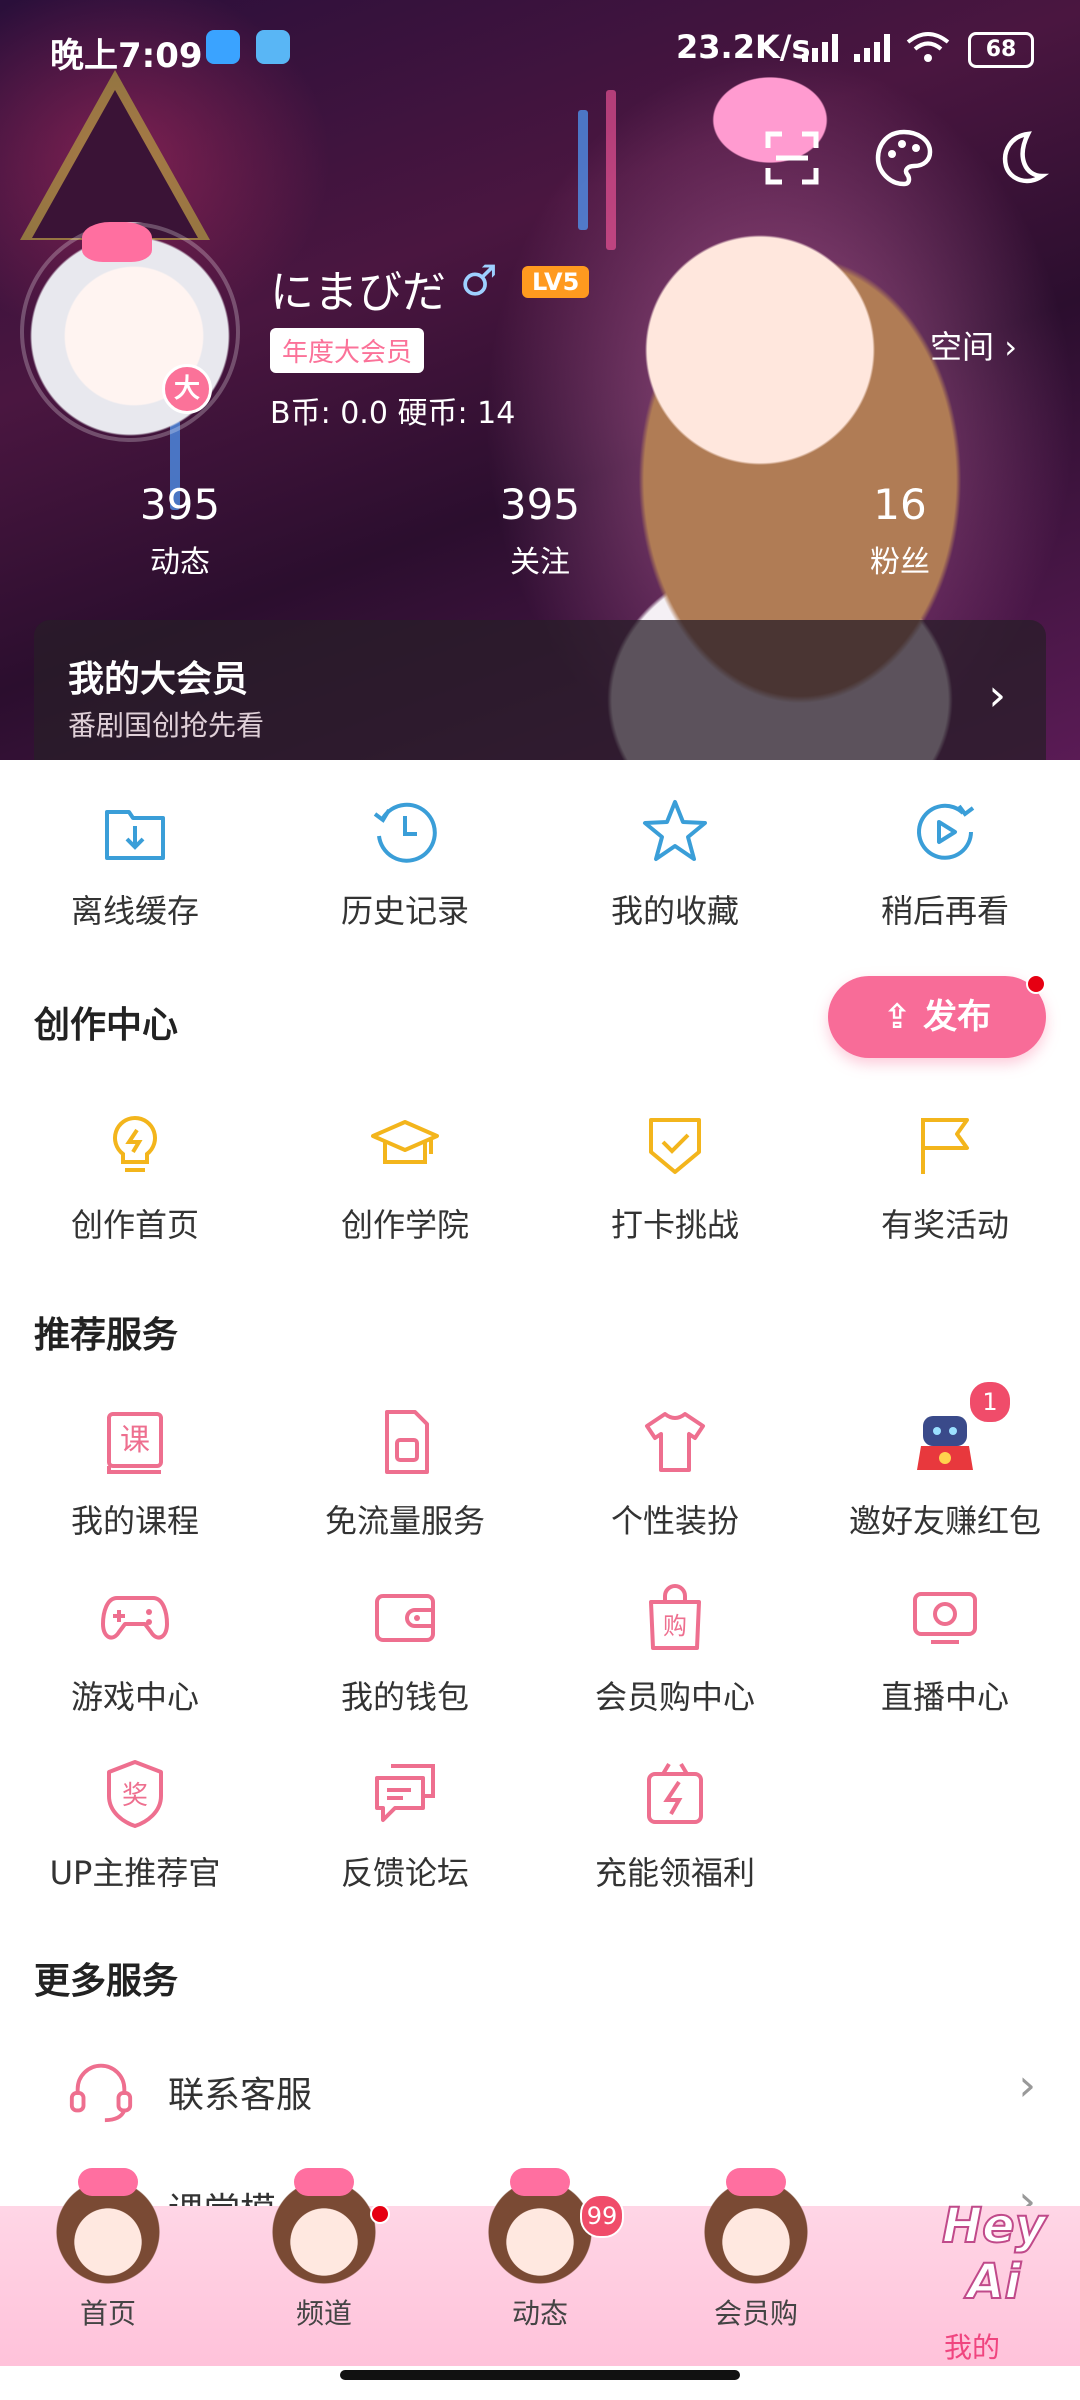 The width and height of the screenshot is (1080, 2400). What do you see at coordinates (675, 1626) in the screenshot?
I see `mall-glyph: 购` at bounding box center [675, 1626].